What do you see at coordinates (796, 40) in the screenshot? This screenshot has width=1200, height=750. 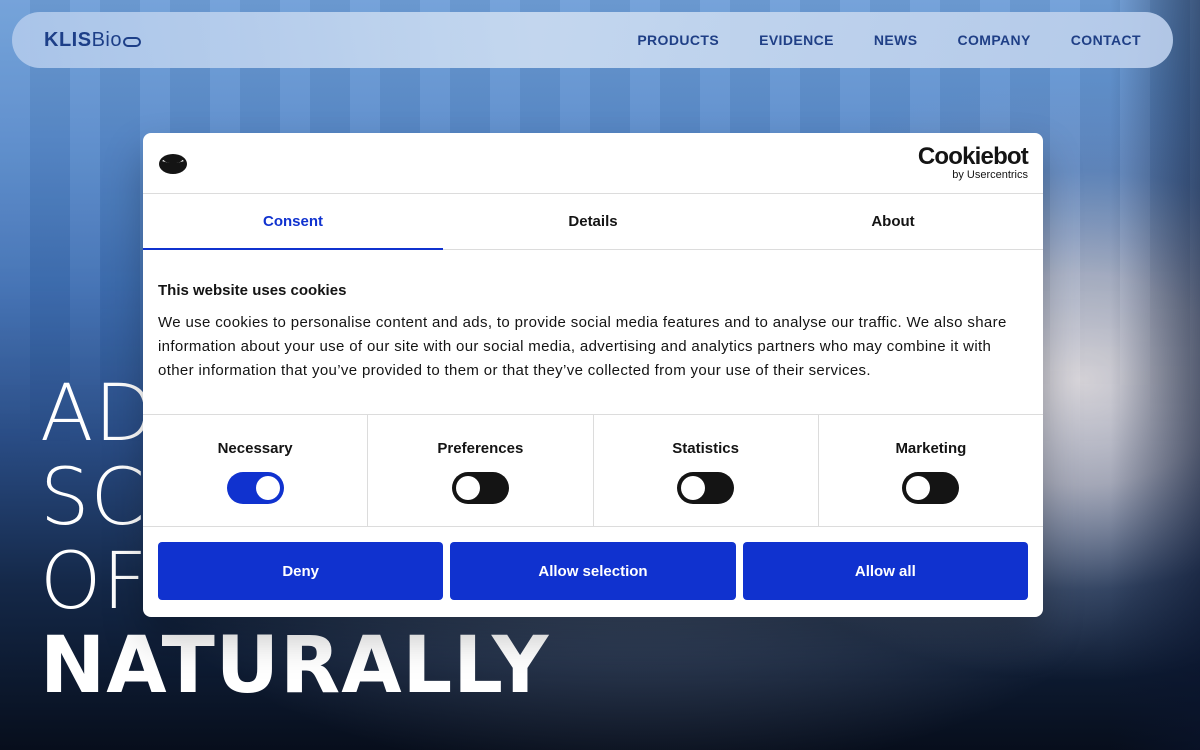 I see `nav-link-evidence: EVIDENCE` at bounding box center [796, 40].